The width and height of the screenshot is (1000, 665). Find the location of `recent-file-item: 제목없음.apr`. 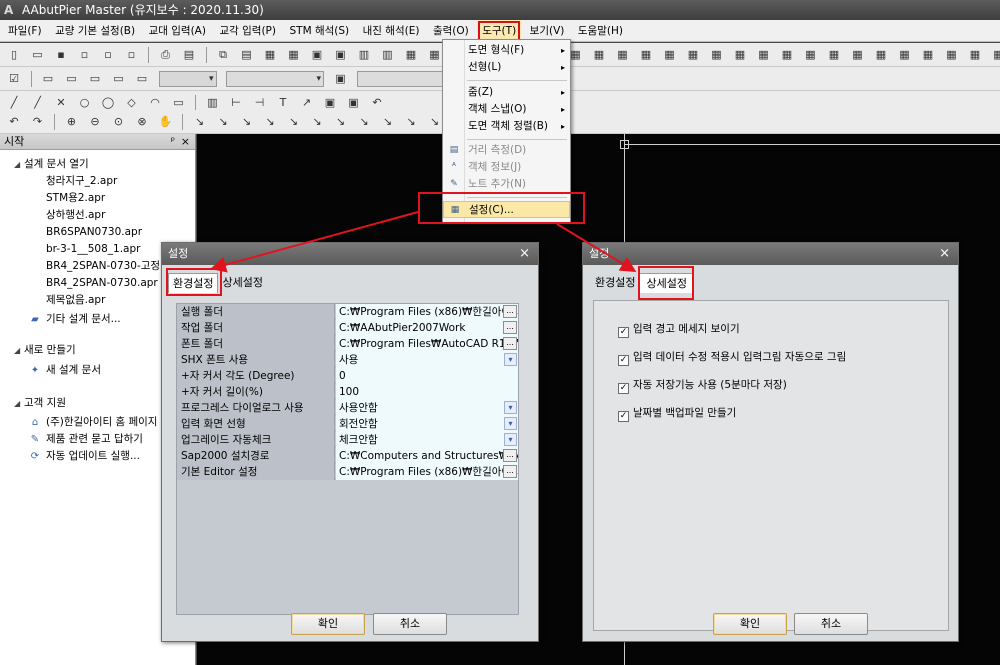

recent-file-item: 제목없음.apr is located at coordinates (75, 300).